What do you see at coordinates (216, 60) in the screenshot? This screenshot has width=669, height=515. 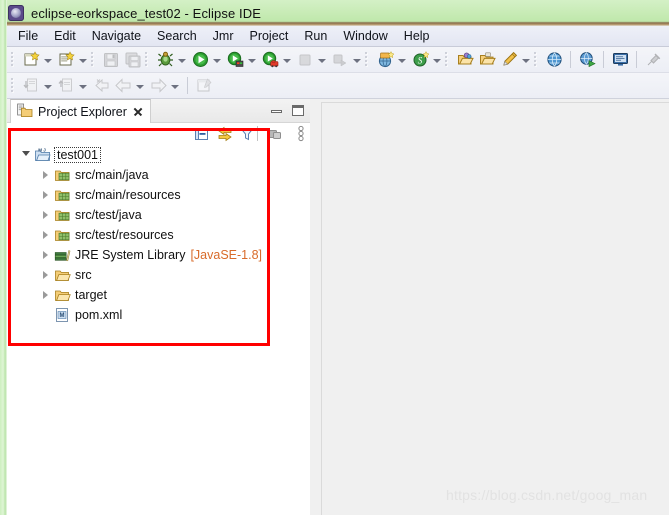 I see `run-dropdown` at bounding box center [216, 60].